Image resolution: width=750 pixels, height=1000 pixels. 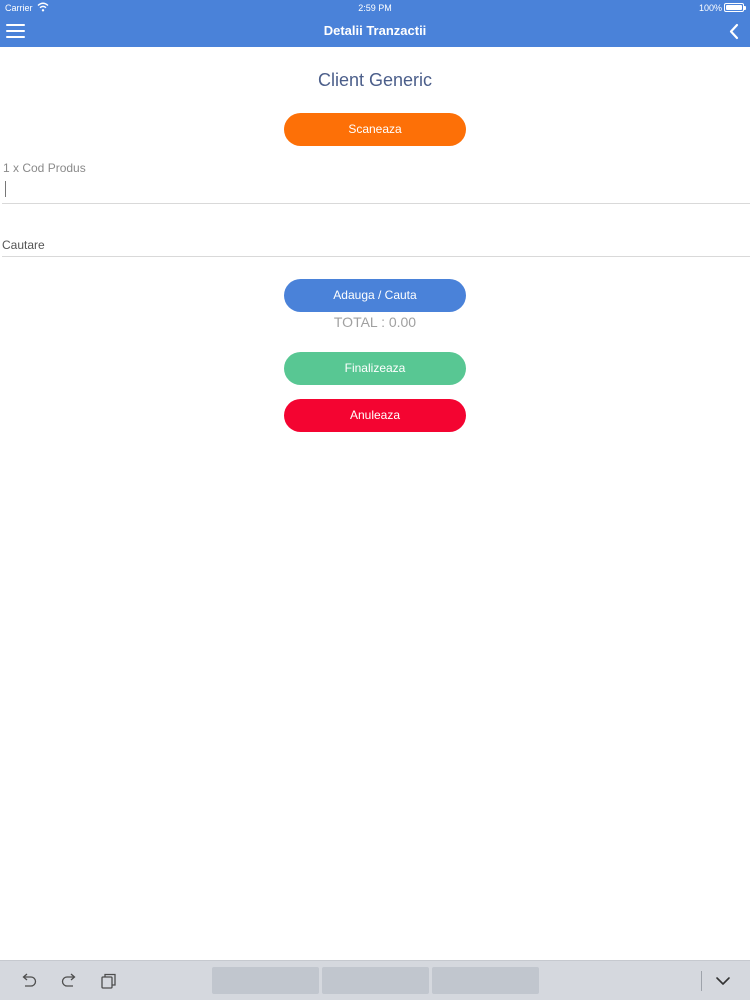 I want to click on battery-percentage: 100%, so click(x=710, y=8).